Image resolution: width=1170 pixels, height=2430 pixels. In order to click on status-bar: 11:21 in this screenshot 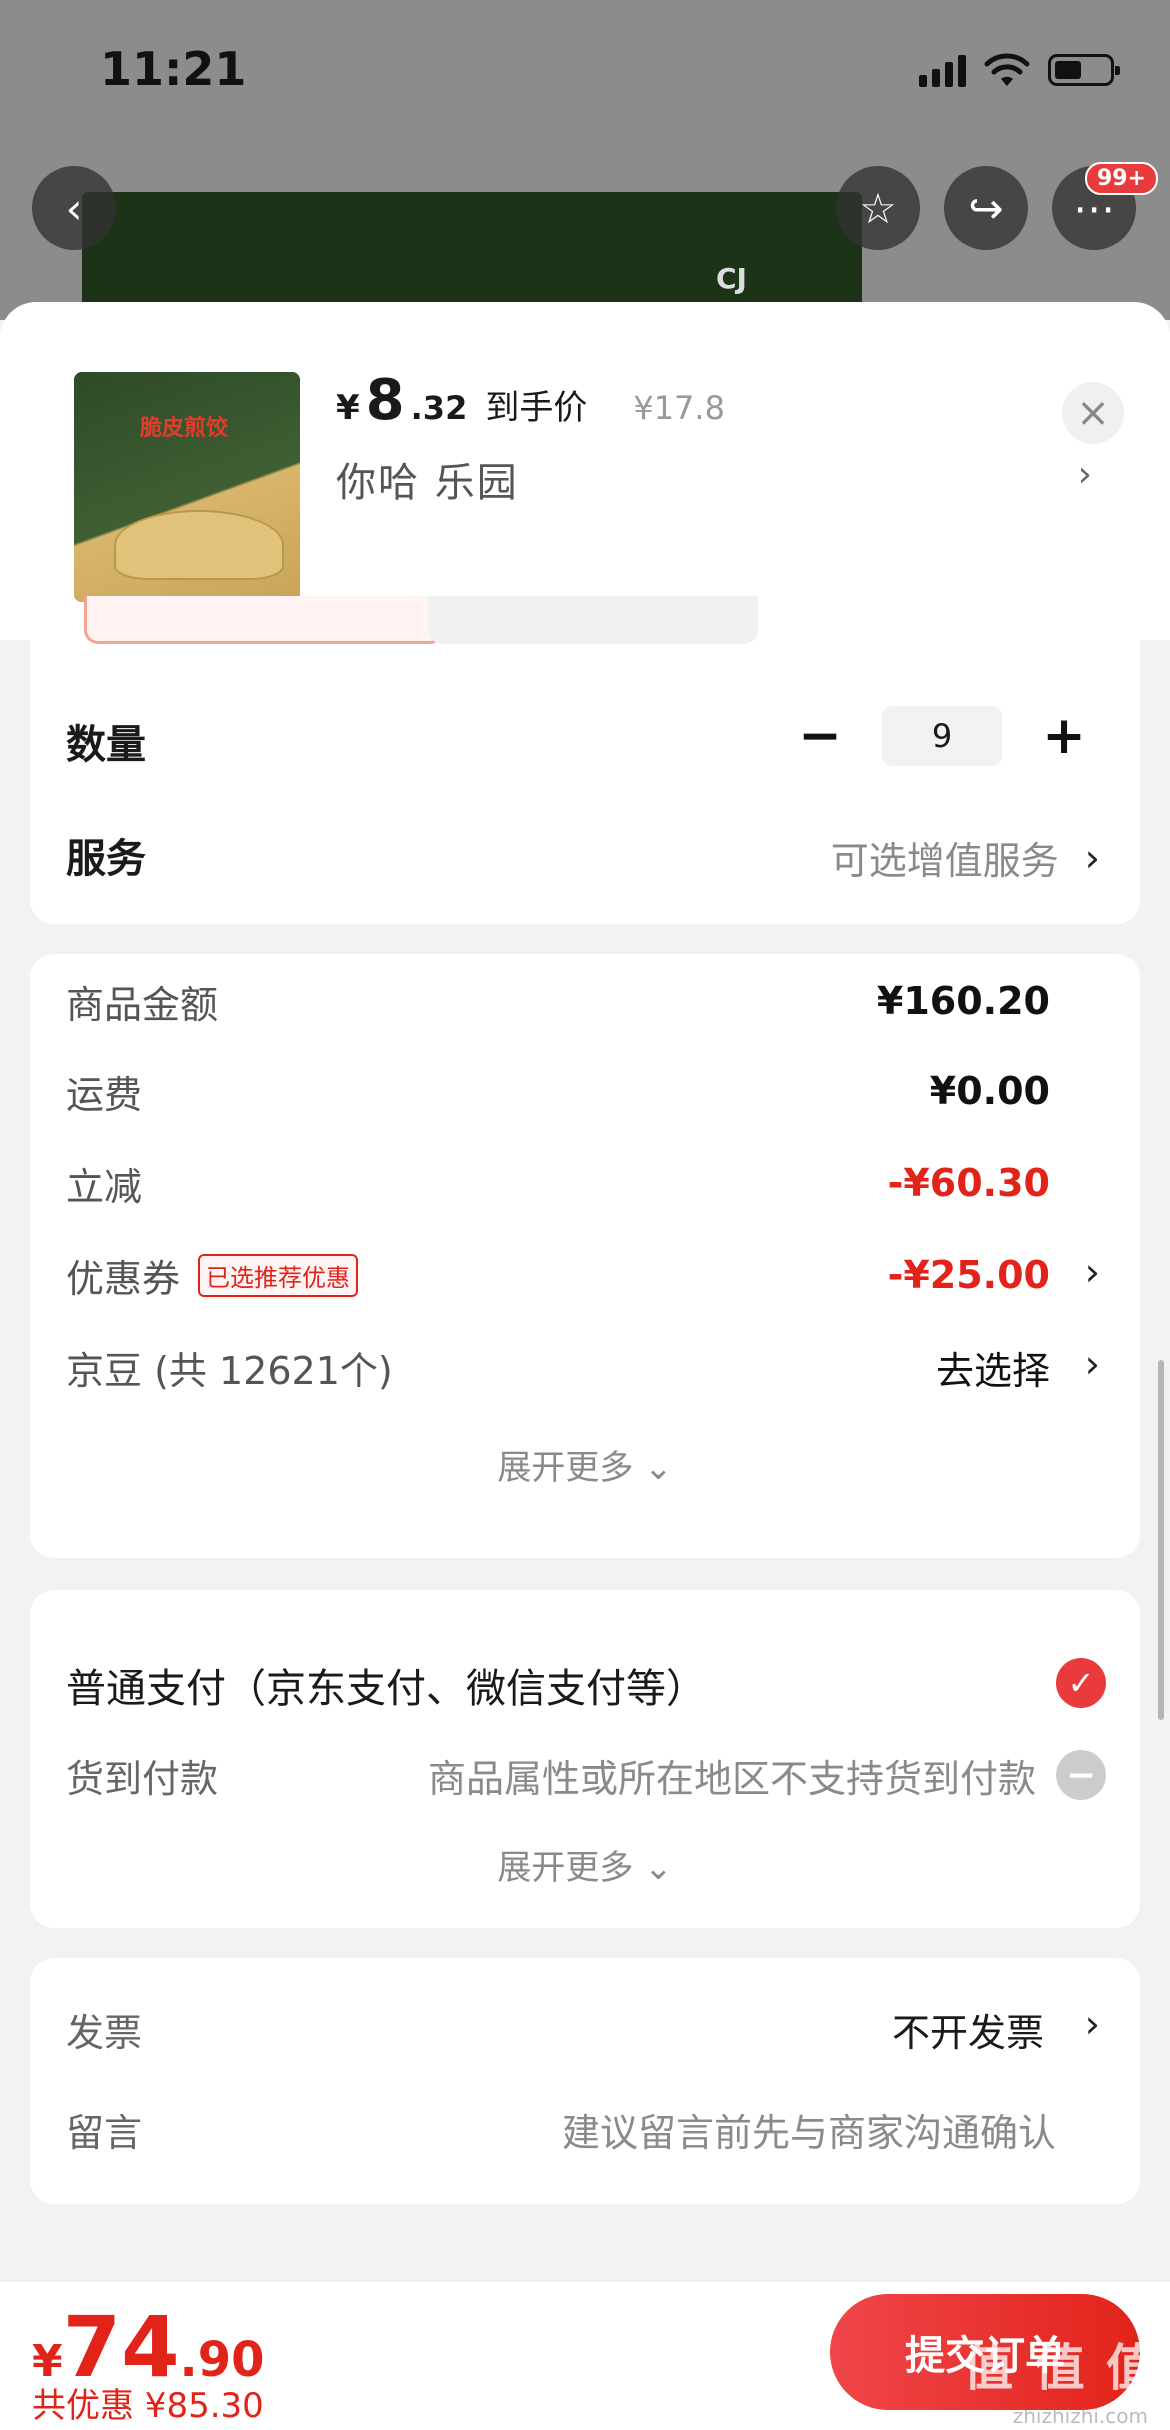, I will do `click(585, 70)`.